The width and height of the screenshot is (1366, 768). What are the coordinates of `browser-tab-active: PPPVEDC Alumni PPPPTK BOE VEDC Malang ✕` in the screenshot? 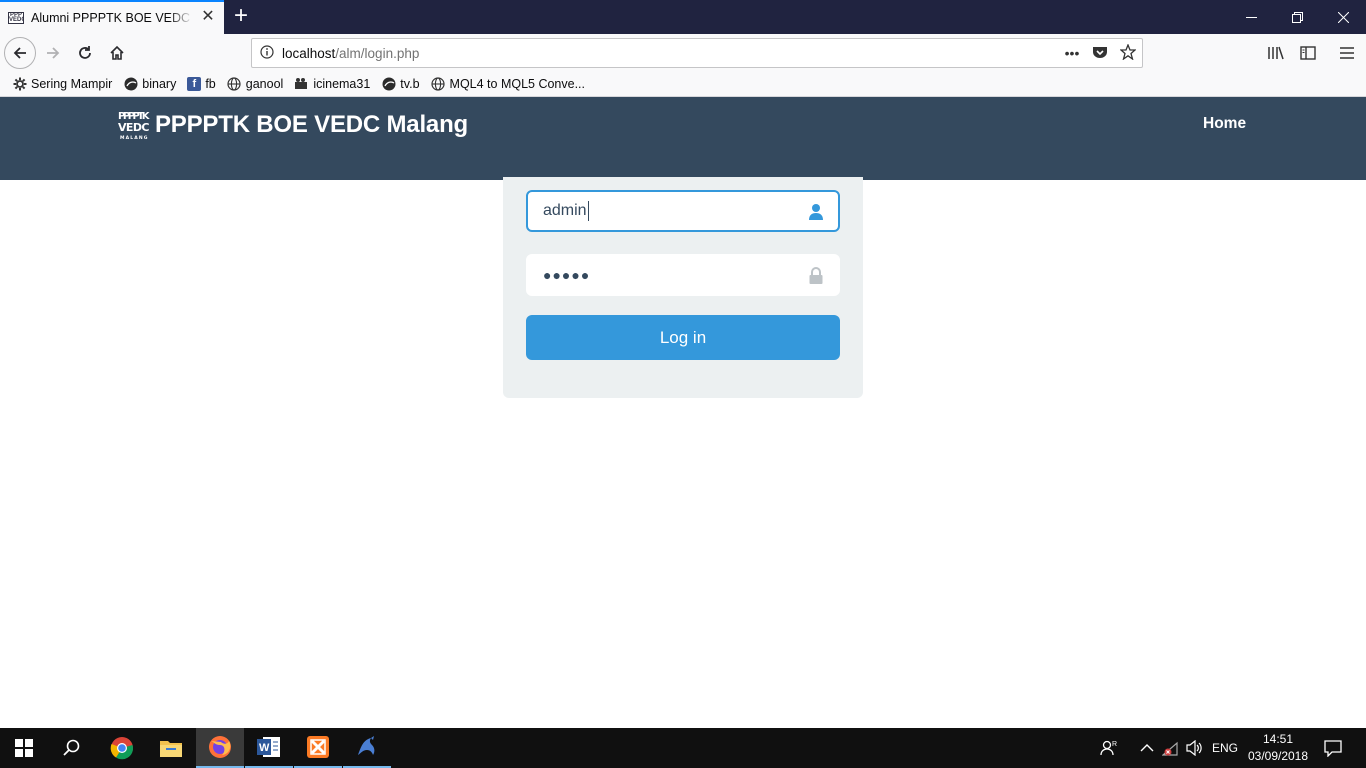 It's located at (112, 17).